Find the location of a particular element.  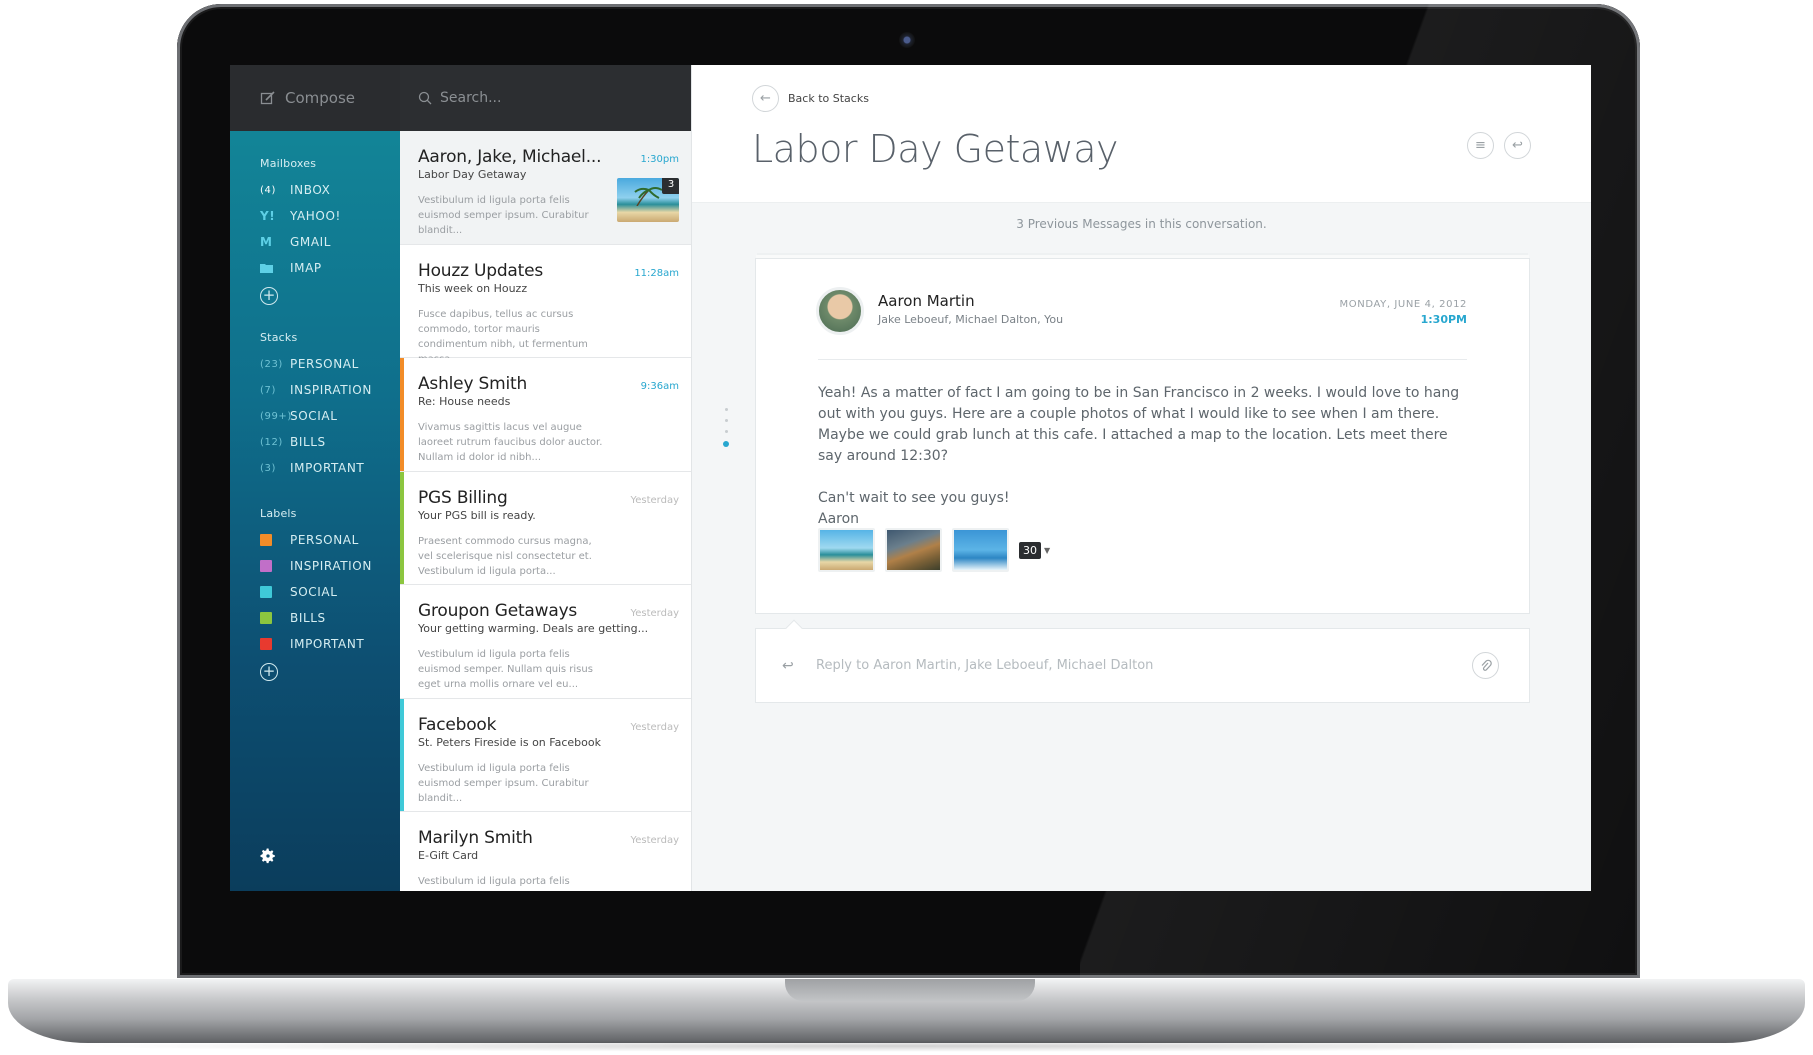

gear-icon is located at coordinates (268, 856).